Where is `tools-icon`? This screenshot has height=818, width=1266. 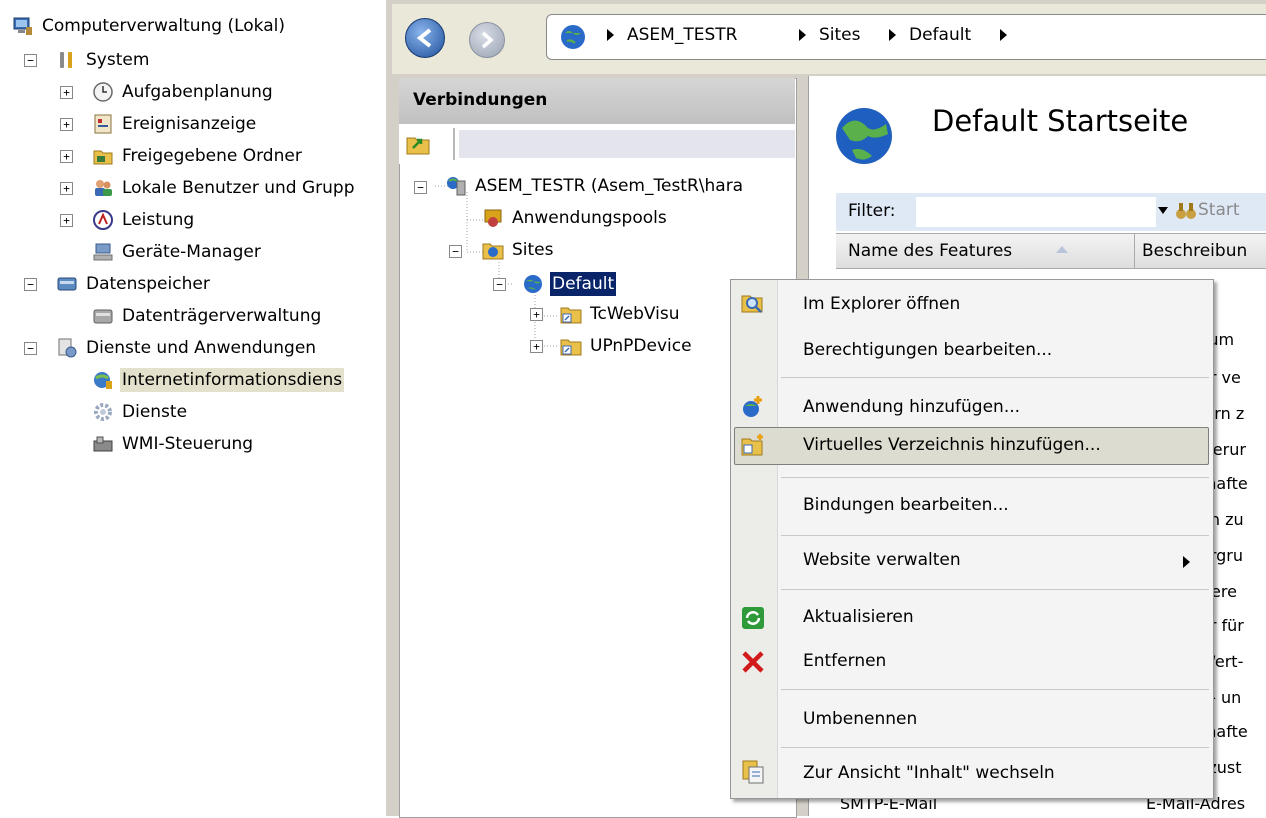
tools-icon is located at coordinates (66, 59).